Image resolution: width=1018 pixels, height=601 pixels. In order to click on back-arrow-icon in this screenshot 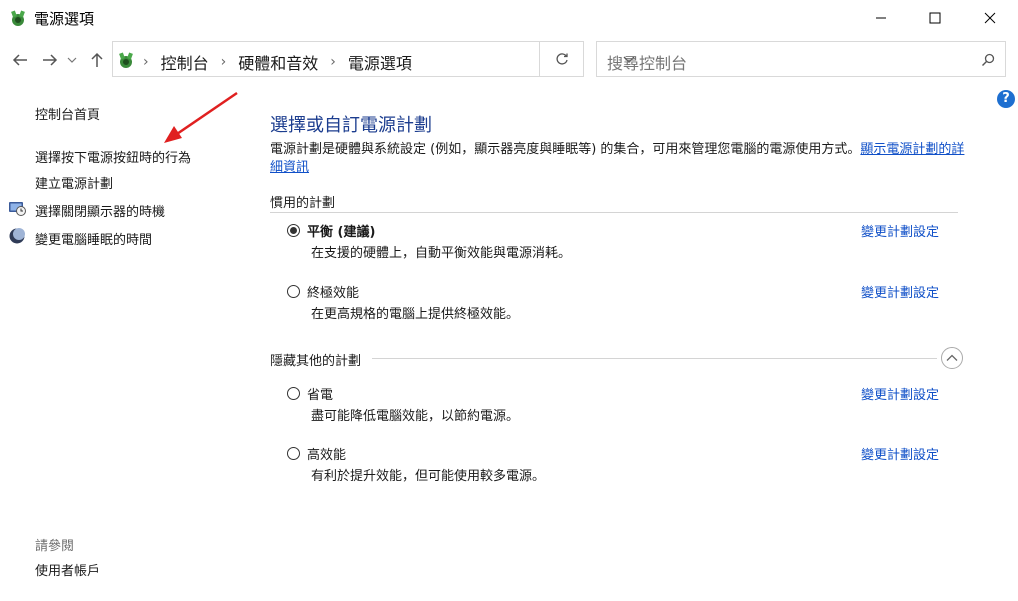, I will do `click(19, 60)`.